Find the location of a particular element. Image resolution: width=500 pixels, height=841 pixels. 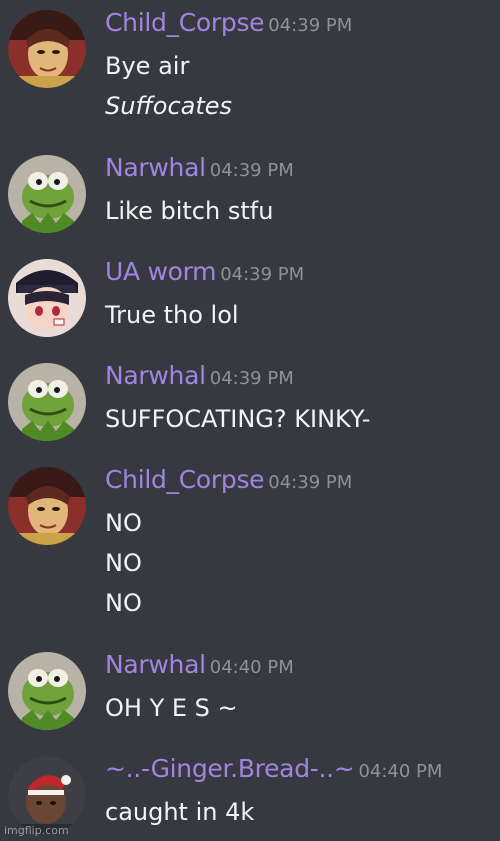

username: ~..-Ginger.Bread-..~ is located at coordinates (230, 768).